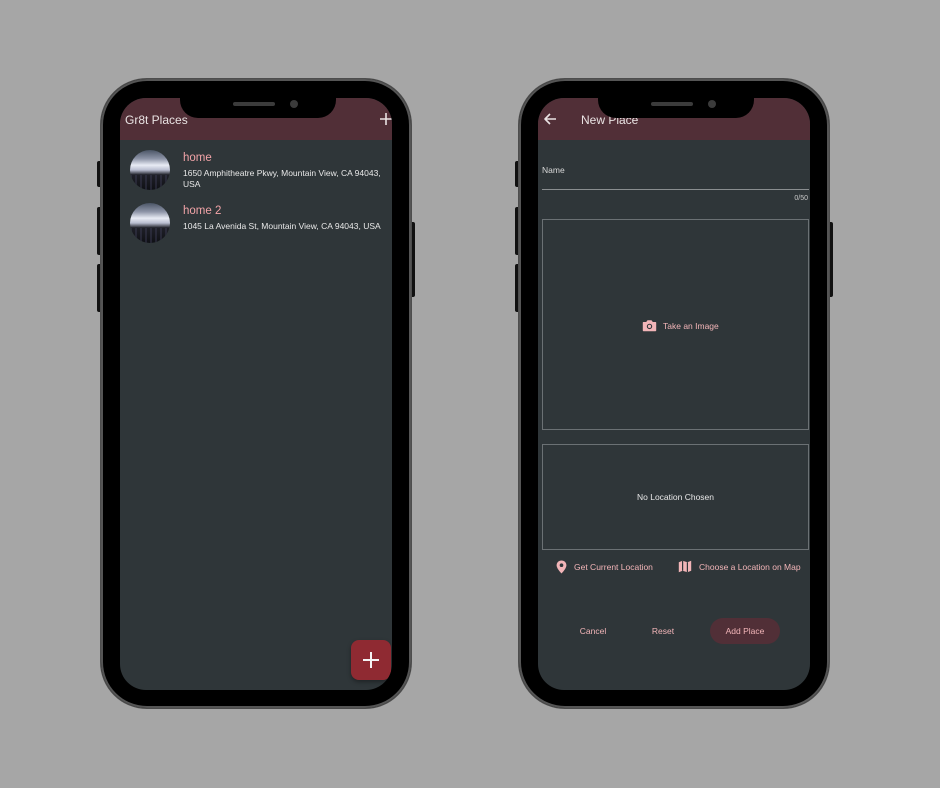 The image size is (940, 788). I want to click on name-field-underline, so click(675, 189).